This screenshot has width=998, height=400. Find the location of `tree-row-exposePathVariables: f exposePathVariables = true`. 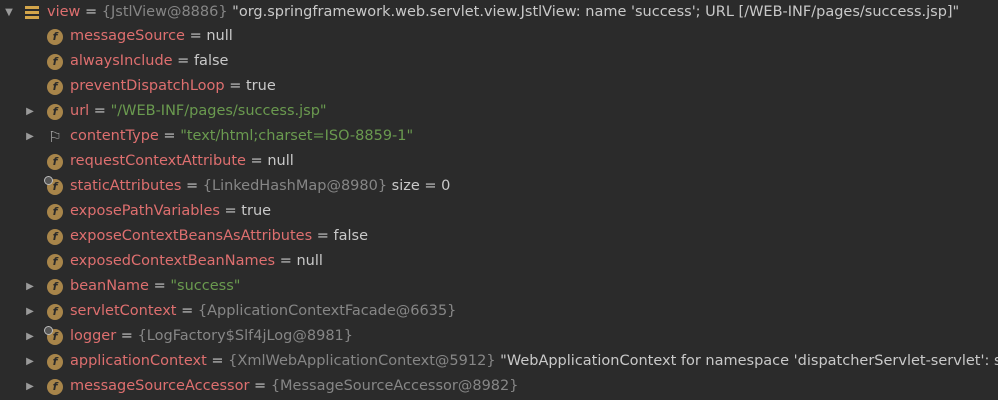

tree-row-exposePathVariables: f exposePathVariables = true is located at coordinates (499, 211).